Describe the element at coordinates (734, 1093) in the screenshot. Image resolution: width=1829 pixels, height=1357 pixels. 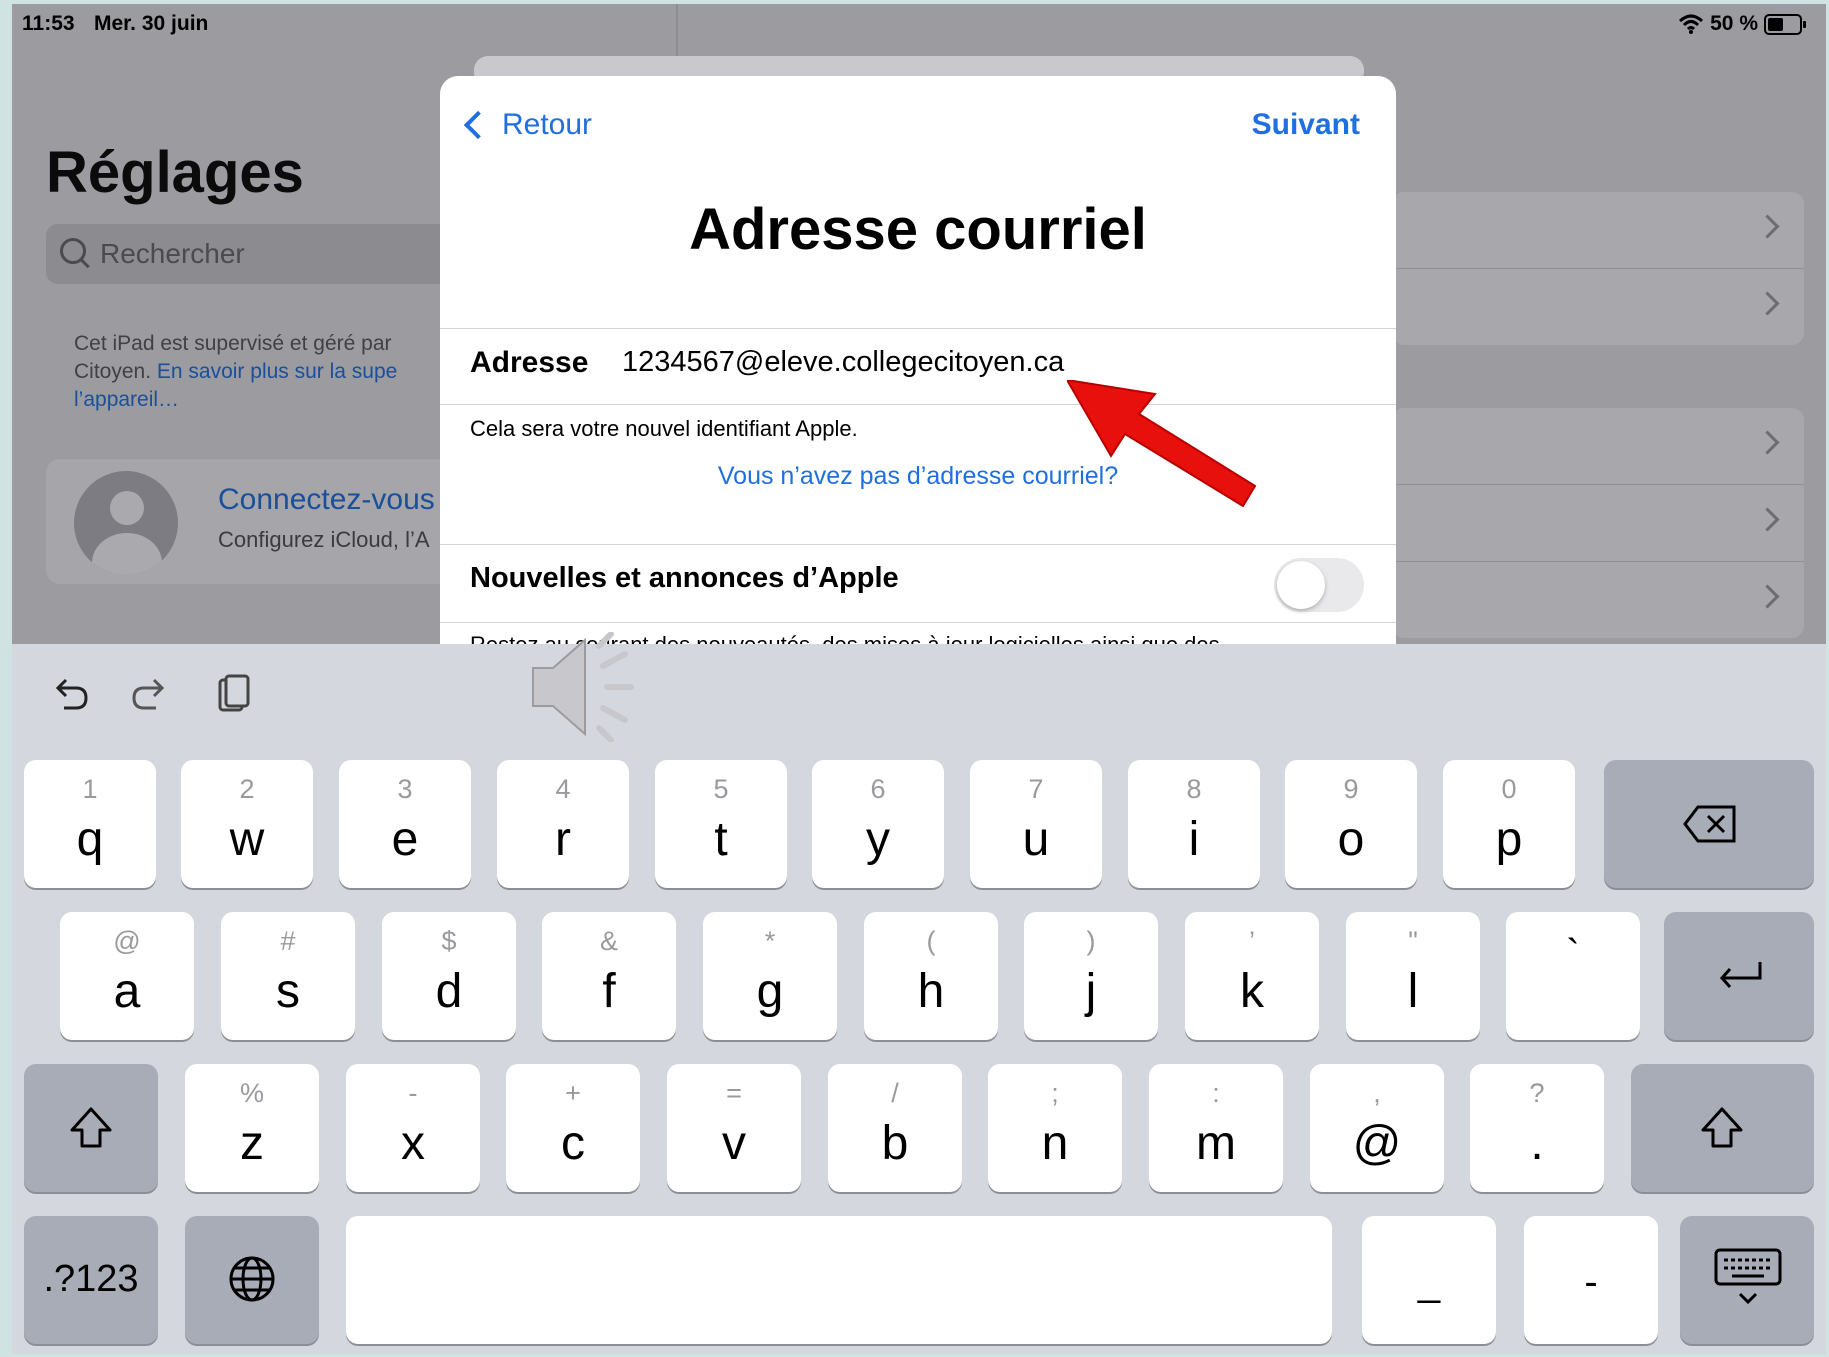
I see `key-secondary: =` at that location.